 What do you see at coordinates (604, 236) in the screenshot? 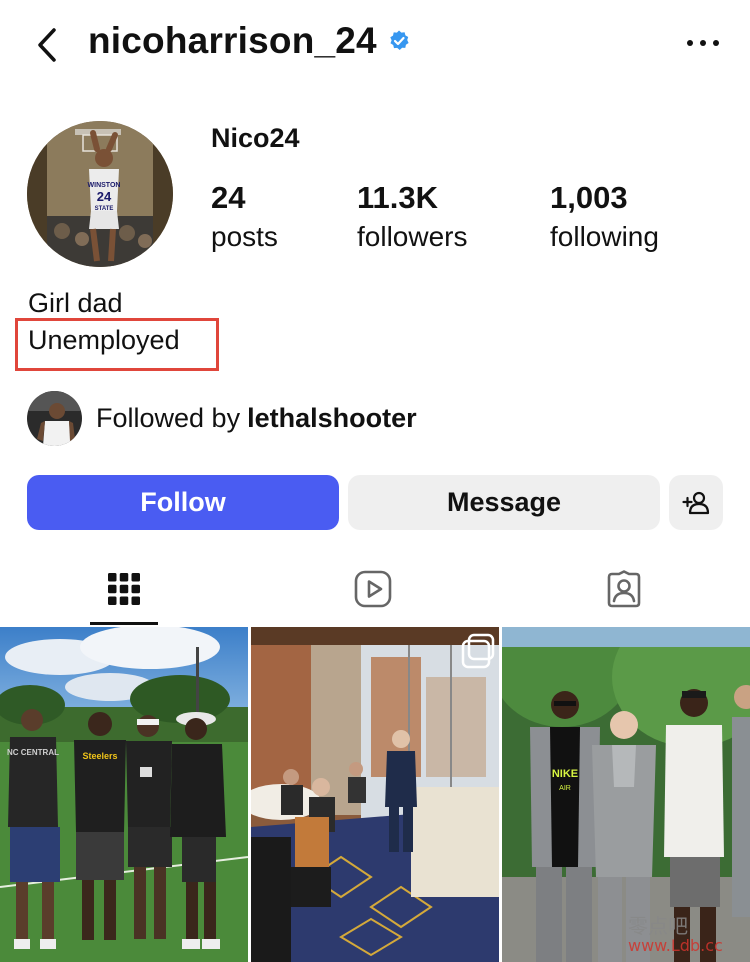
I see `following-label: following` at bounding box center [604, 236].